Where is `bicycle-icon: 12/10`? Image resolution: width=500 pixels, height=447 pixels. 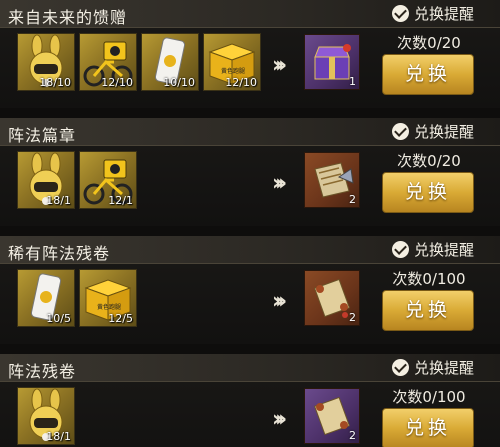
bicycle-icon: 12/10 is located at coordinates (108, 62).